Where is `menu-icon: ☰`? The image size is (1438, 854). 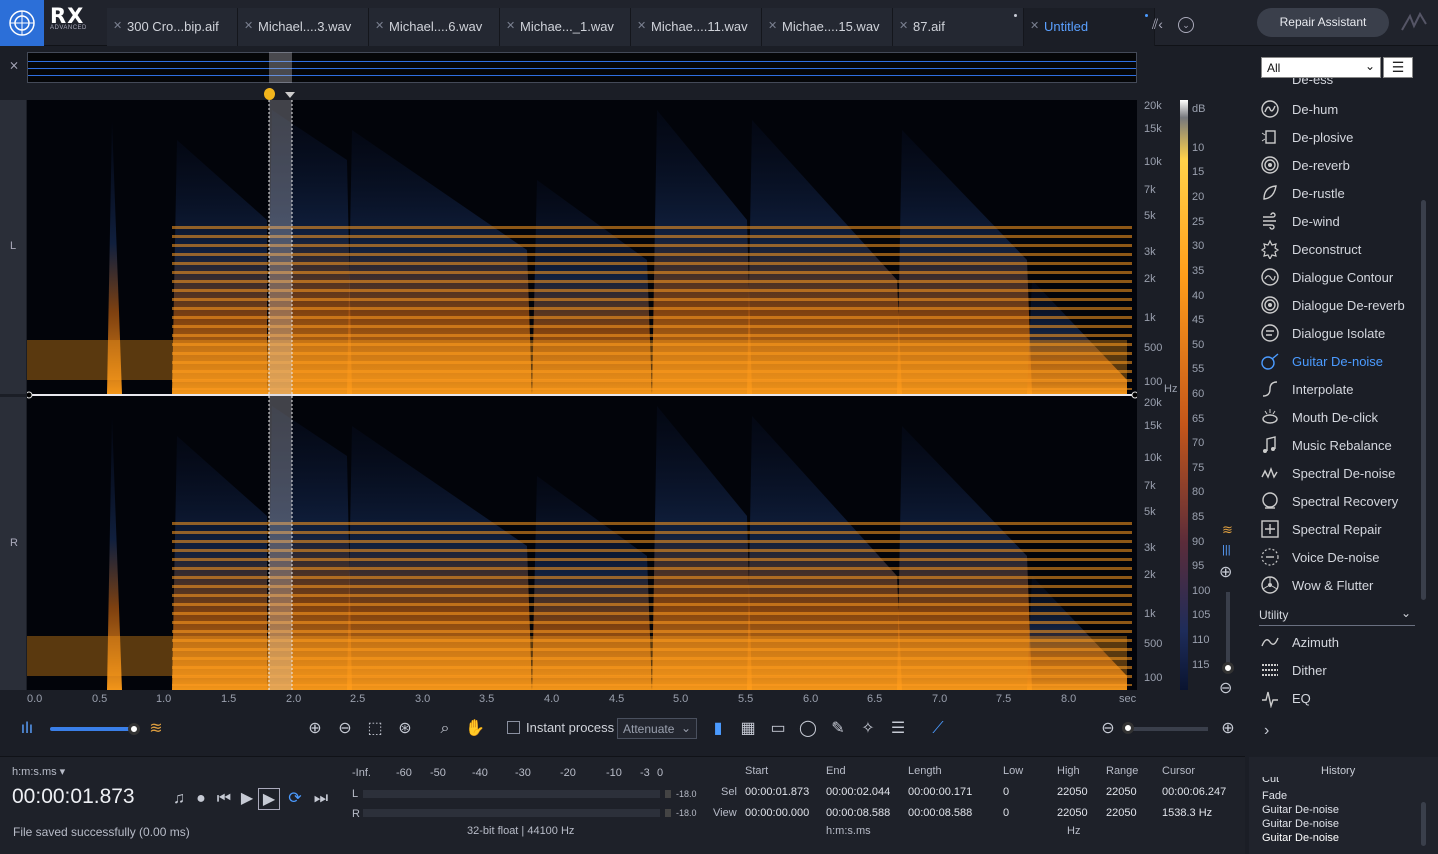 menu-icon: ☰ is located at coordinates (1398, 67).